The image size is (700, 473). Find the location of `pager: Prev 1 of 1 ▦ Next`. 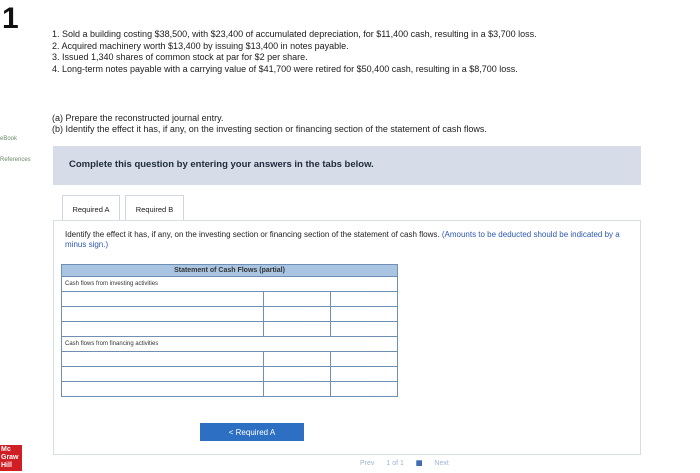

pager: Prev 1 of 1 ▦ Next is located at coordinates (409, 463).